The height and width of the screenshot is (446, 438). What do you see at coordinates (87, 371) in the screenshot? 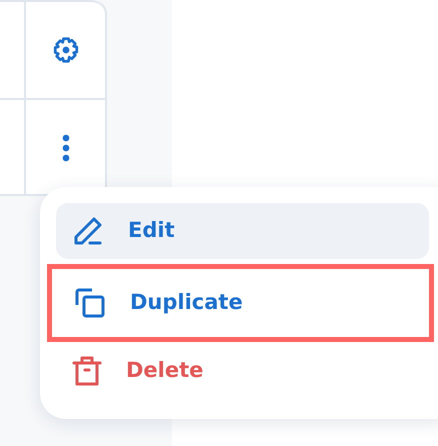
I see `trash-icon` at bounding box center [87, 371].